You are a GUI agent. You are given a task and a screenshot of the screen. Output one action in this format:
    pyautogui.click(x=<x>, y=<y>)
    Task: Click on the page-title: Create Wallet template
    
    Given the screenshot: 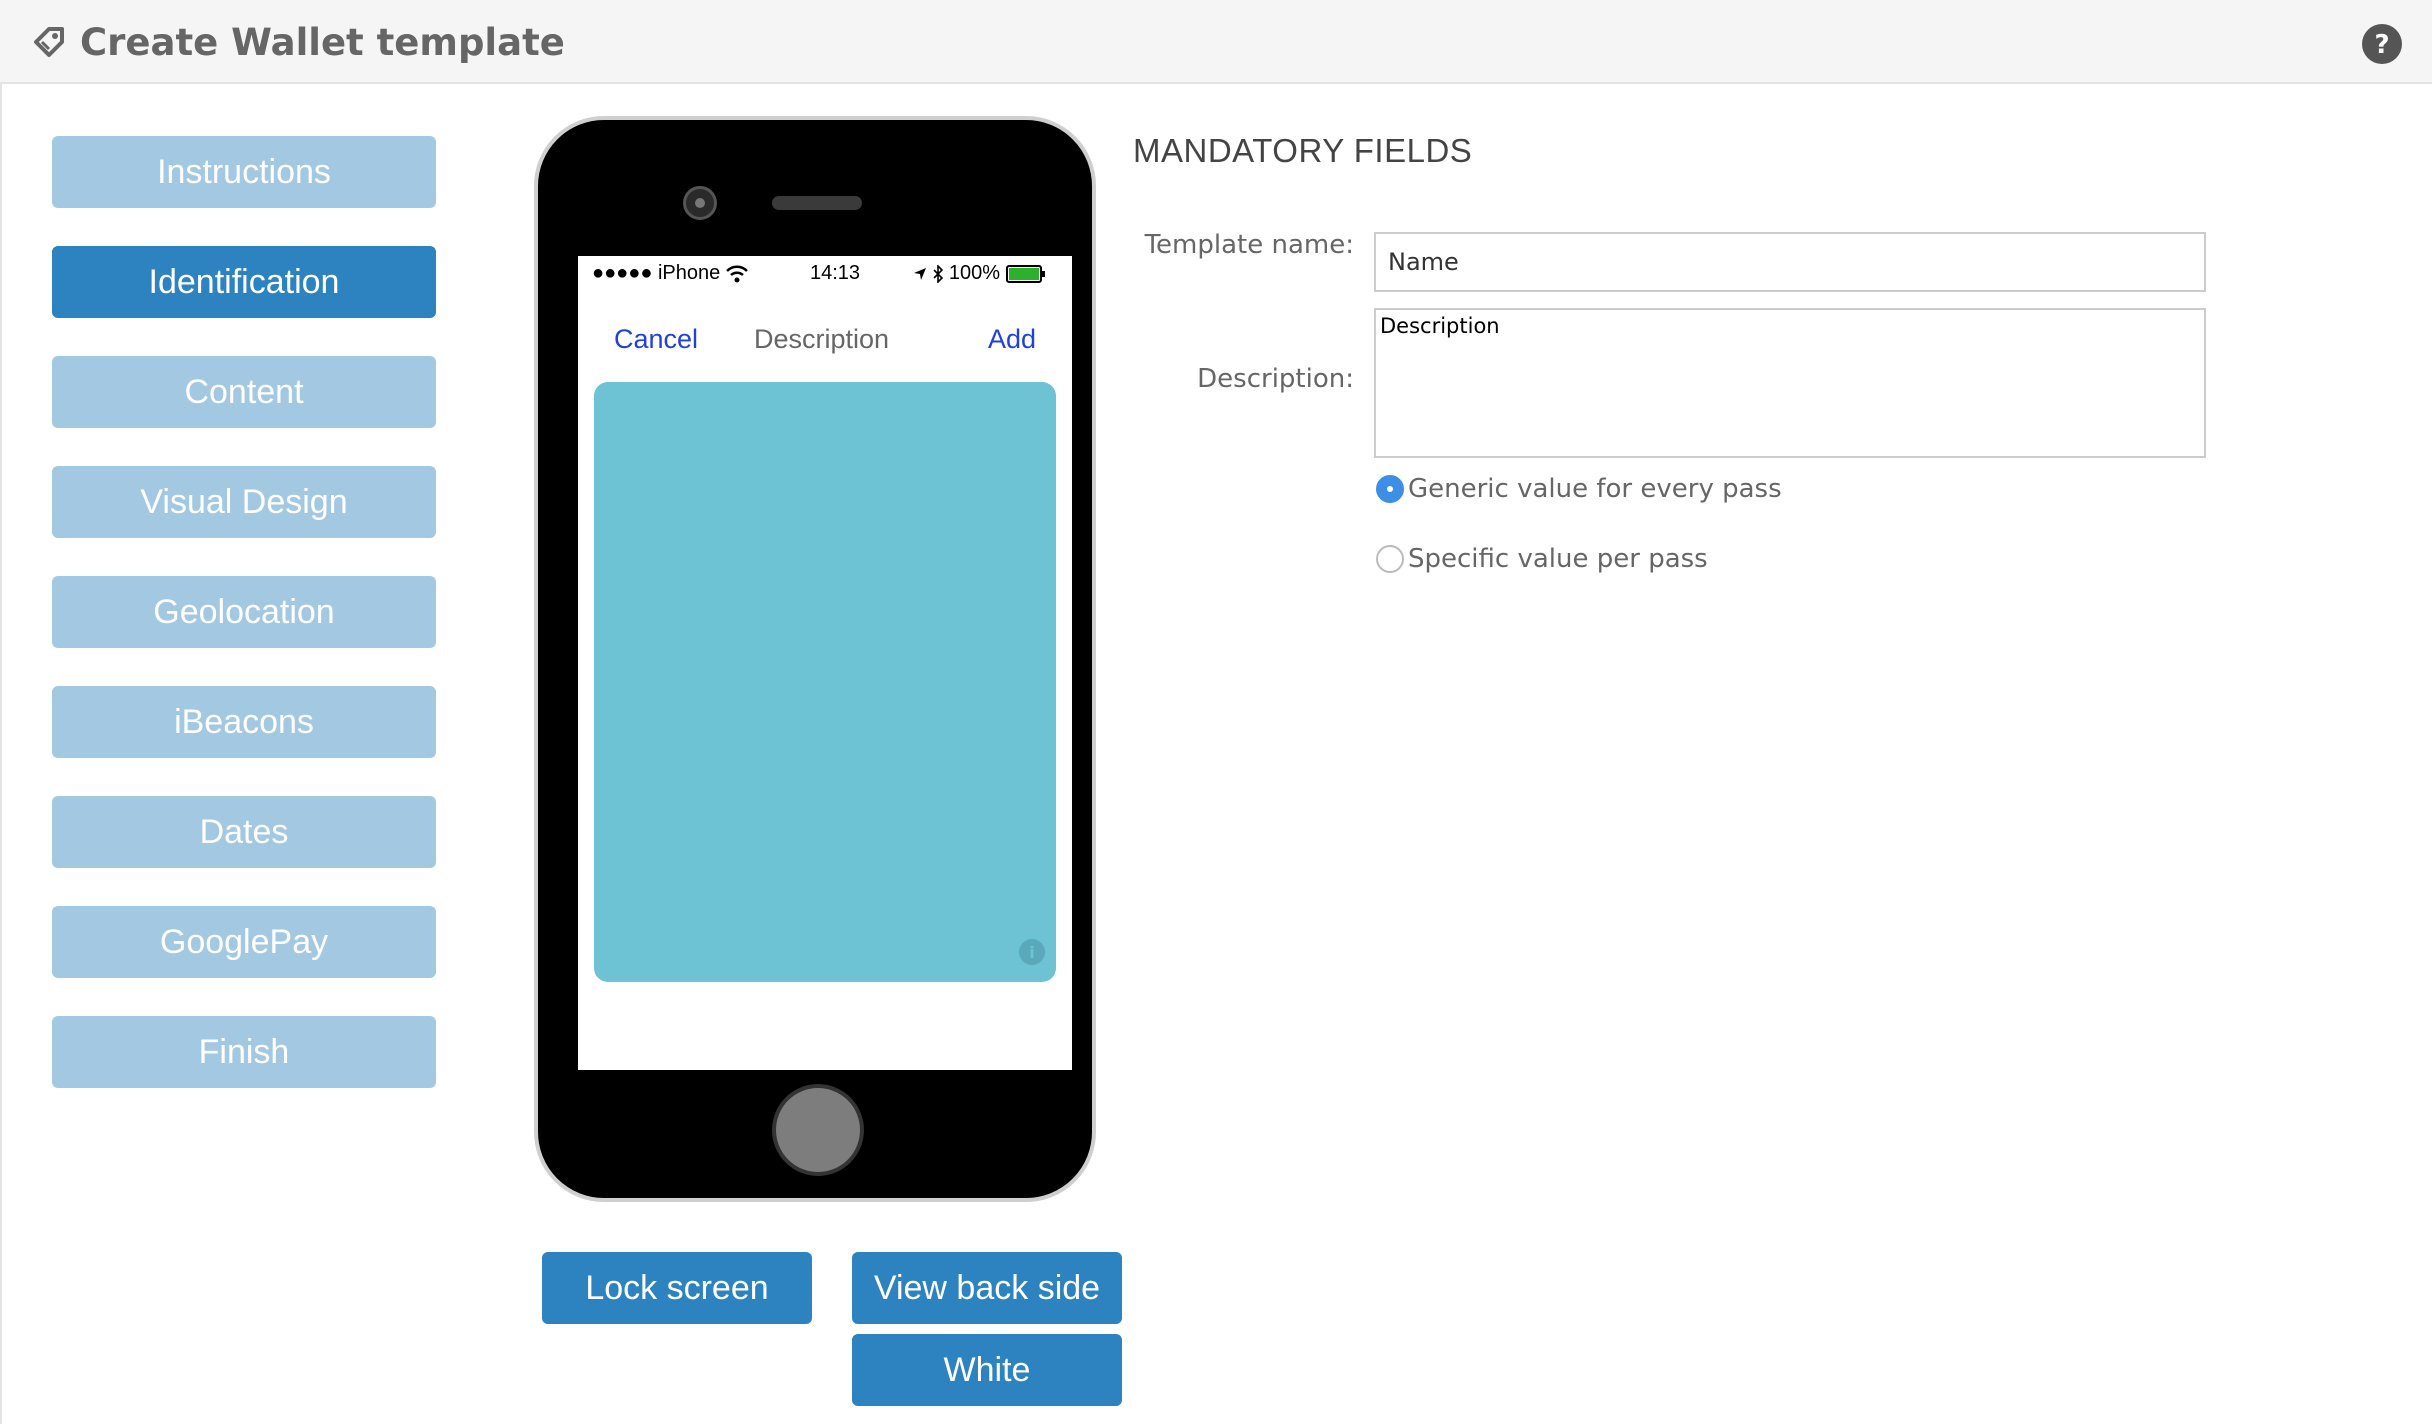 What is the action you would take?
    pyautogui.click(x=298, y=42)
    